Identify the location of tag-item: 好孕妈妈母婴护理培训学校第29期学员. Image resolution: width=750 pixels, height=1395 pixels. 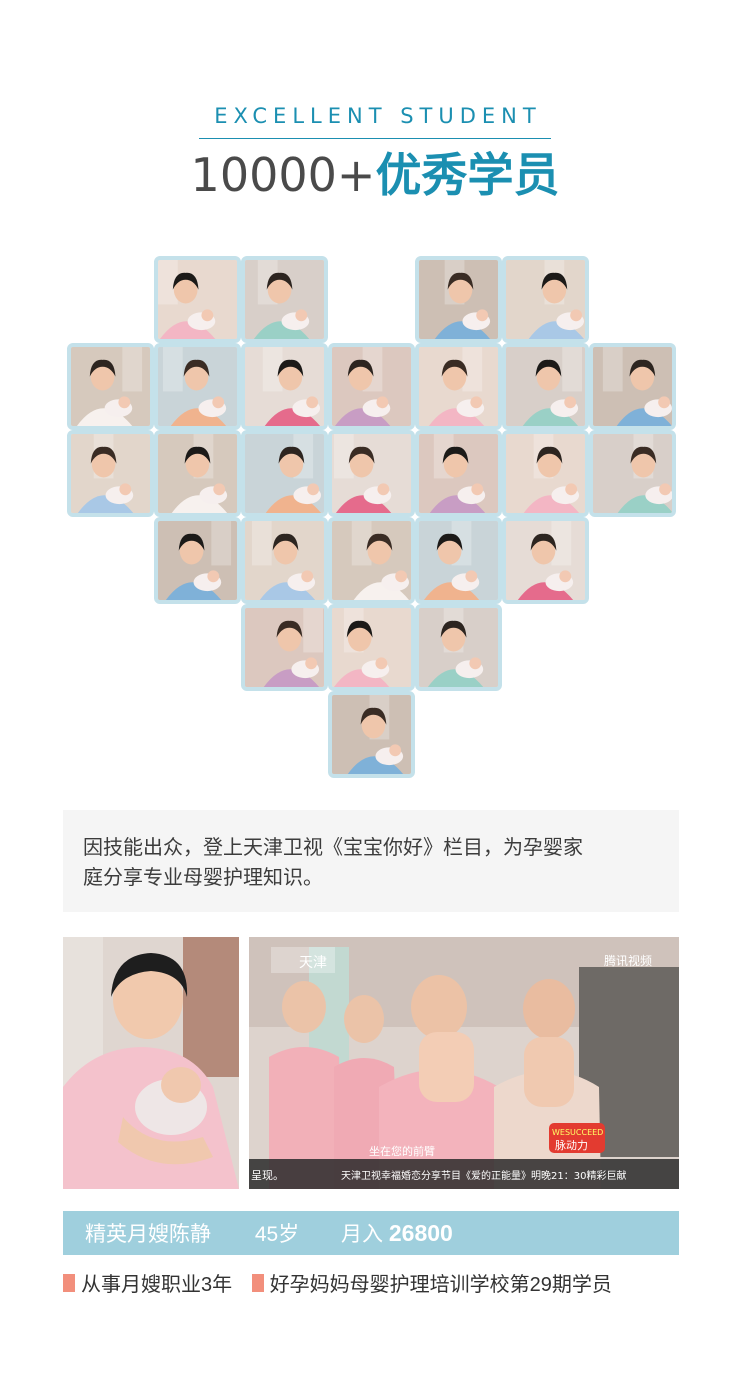
(431, 1282).